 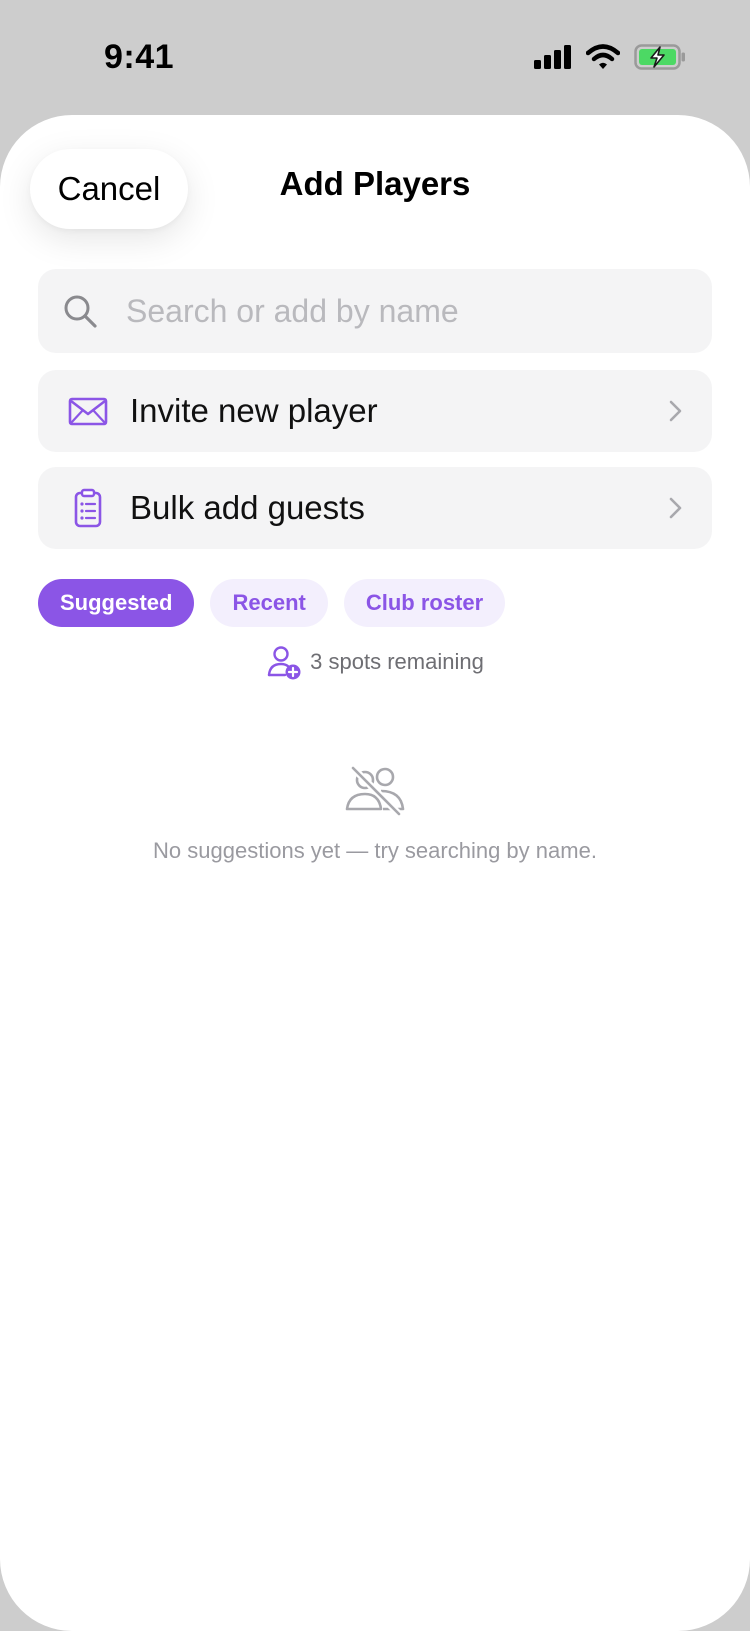 What do you see at coordinates (254, 410) in the screenshot?
I see `invite-new-player-label: Invite new player` at bounding box center [254, 410].